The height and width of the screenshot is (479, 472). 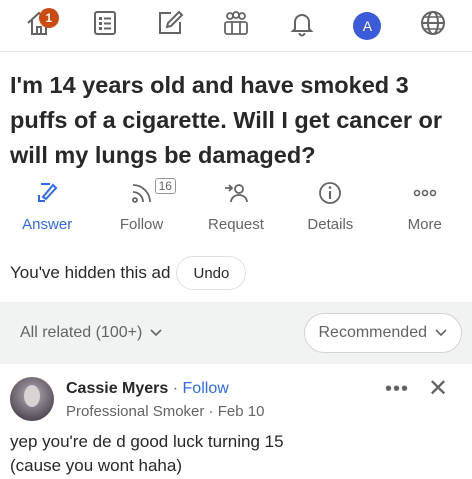 I want to click on home-button: 1, so click(x=39, y=26).